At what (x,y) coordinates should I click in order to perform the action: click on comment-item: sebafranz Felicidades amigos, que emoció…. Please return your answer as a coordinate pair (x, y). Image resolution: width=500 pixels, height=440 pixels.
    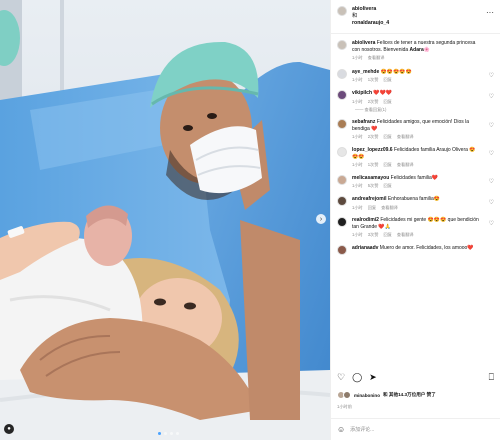
    Looking at the image, I should click on (415, 130).